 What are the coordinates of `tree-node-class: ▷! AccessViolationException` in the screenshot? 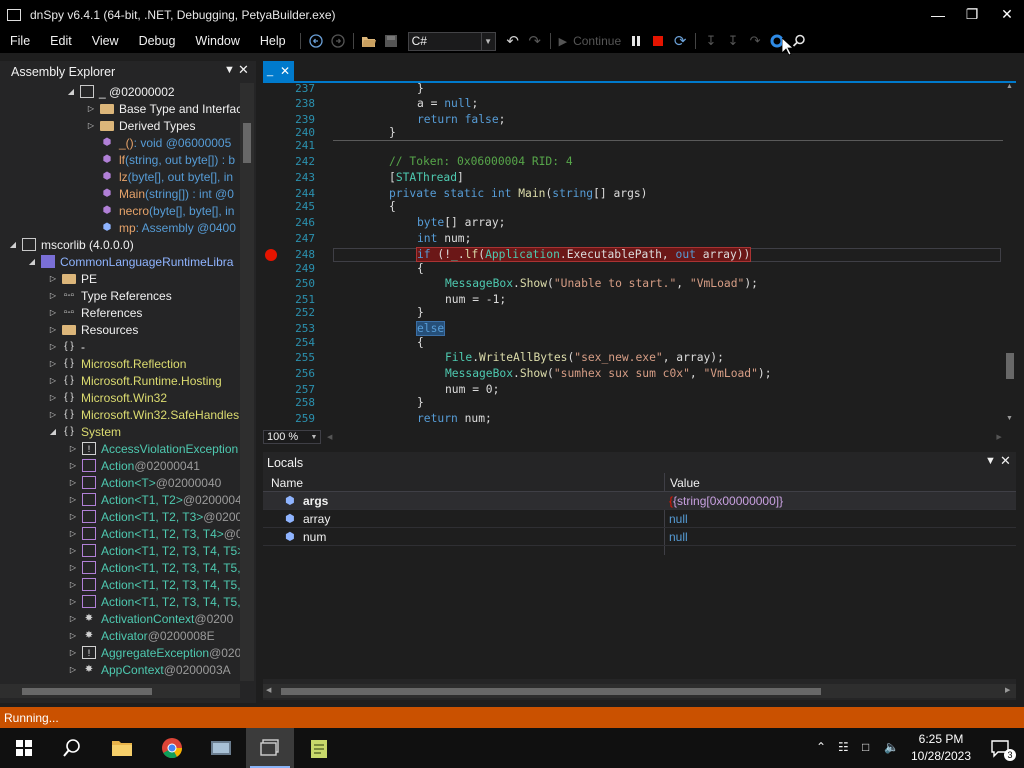 It's located at (153, 448).